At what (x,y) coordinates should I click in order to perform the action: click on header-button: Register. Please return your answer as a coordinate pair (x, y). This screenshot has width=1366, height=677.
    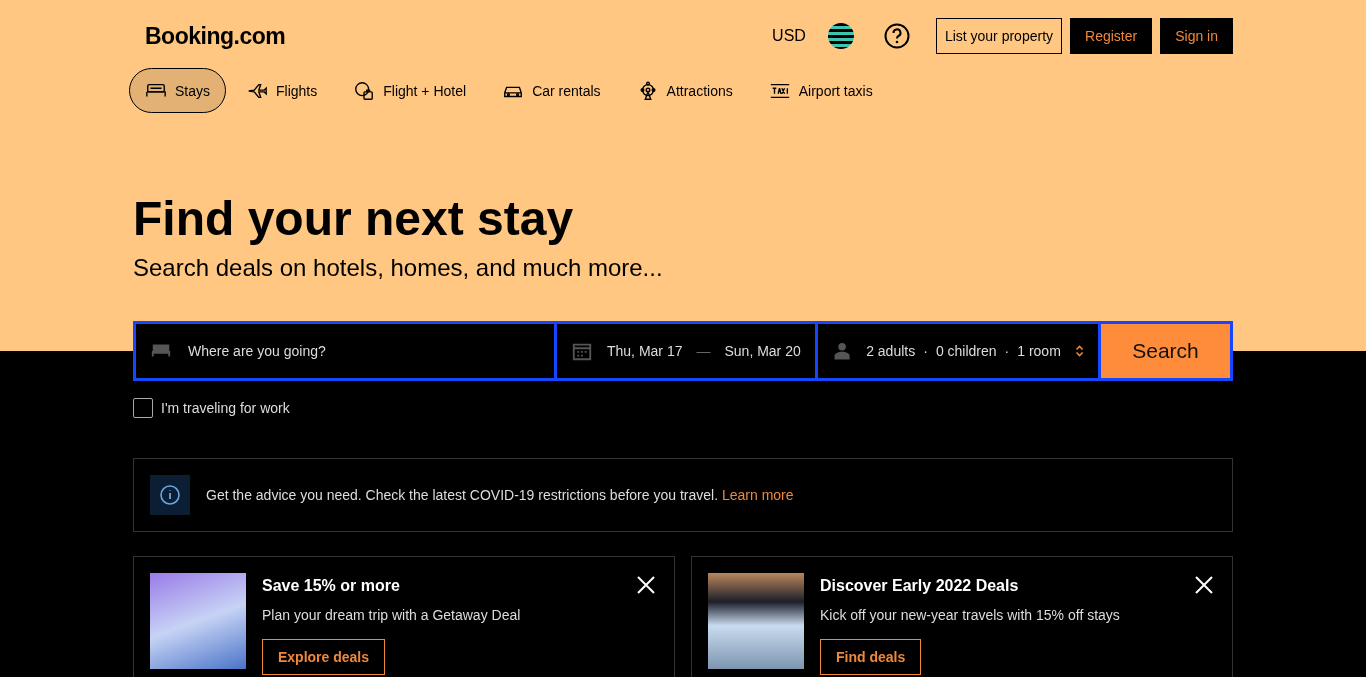
    Looking at the image, I should click on (1111, 36).